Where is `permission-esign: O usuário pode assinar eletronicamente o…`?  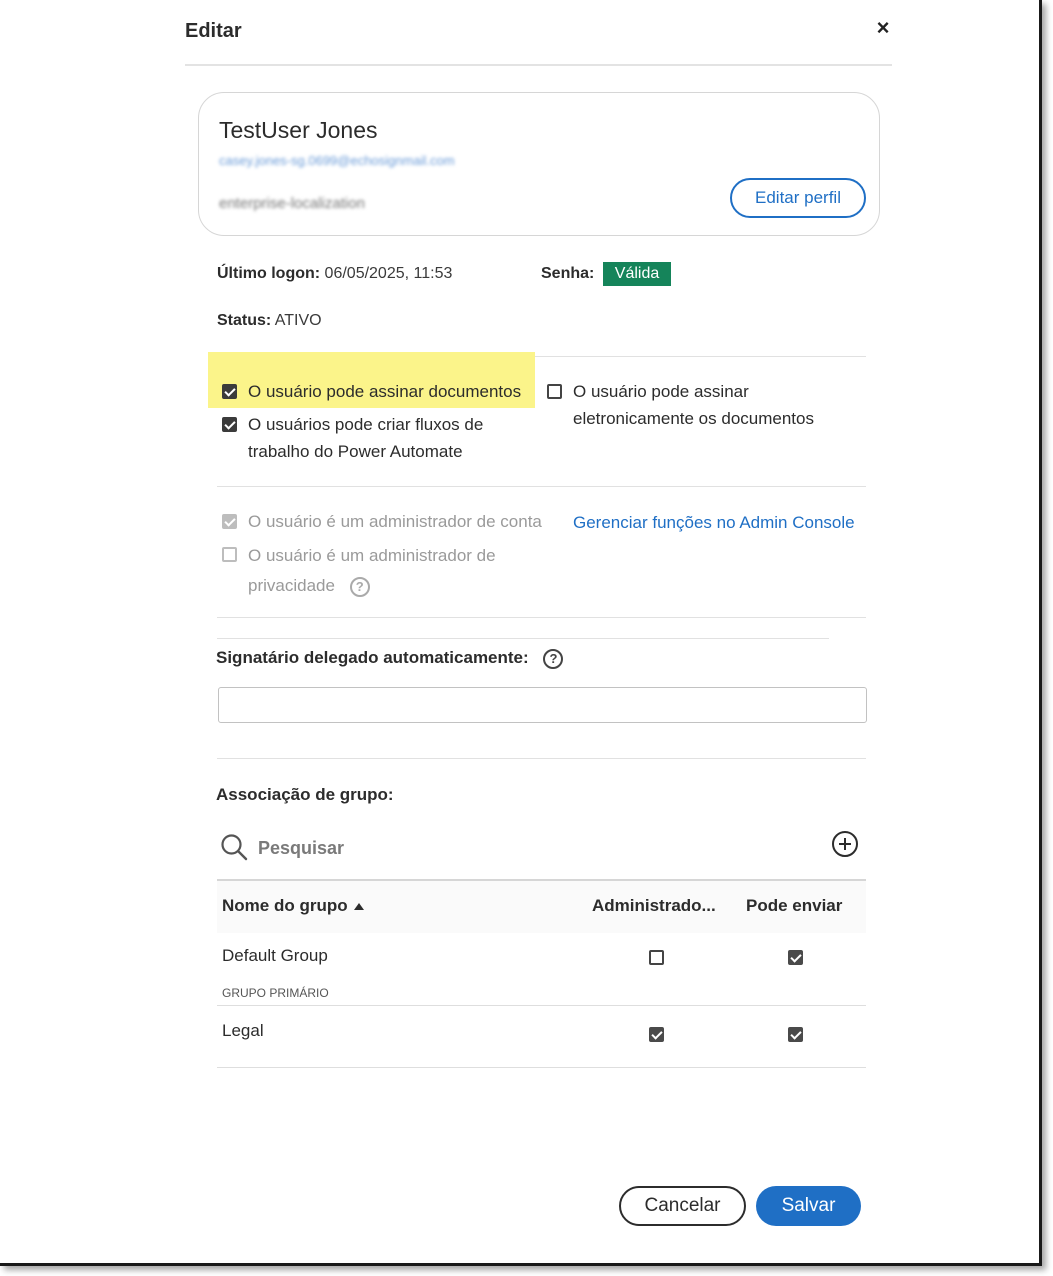 permission-esign: O usuário pode assinar eletronicamente o… is located at coordinates (697, 405).